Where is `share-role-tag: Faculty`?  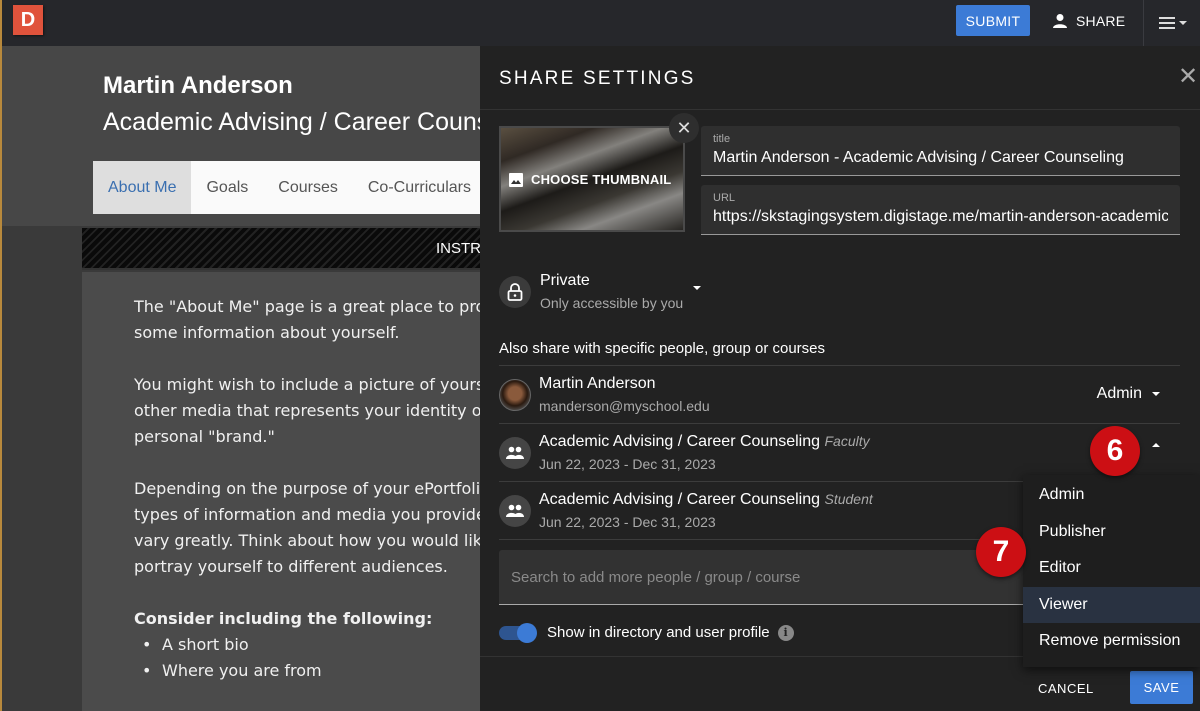
share-role-tag: Faculty is located at coordinates (847, 441).